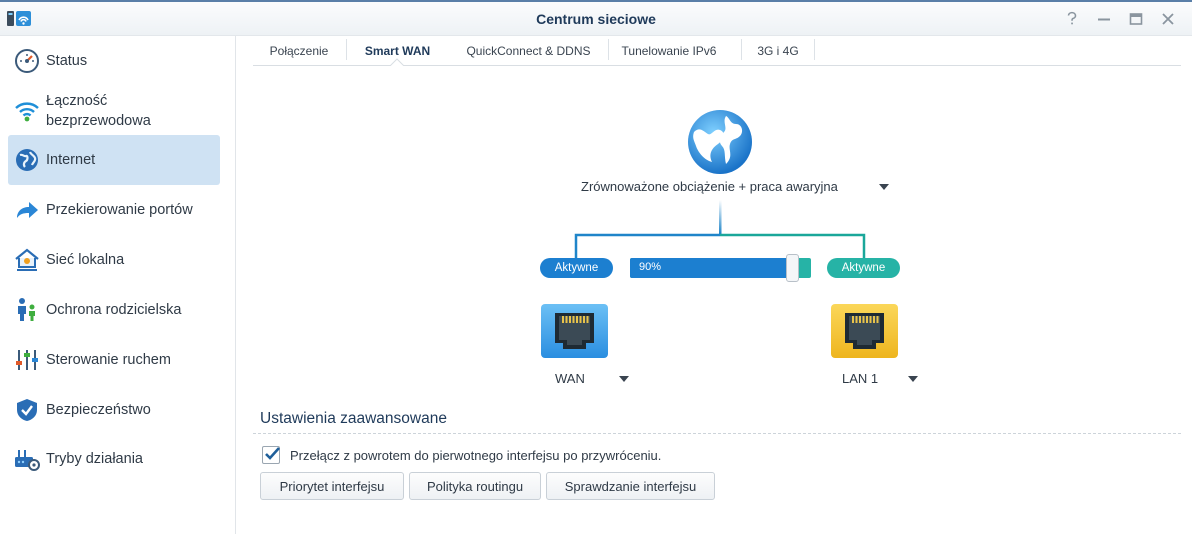 Image resolution: width=1192 pixels, height=534 pixels. I want to click on wan-interface-select: WAN, so click(570, 378).